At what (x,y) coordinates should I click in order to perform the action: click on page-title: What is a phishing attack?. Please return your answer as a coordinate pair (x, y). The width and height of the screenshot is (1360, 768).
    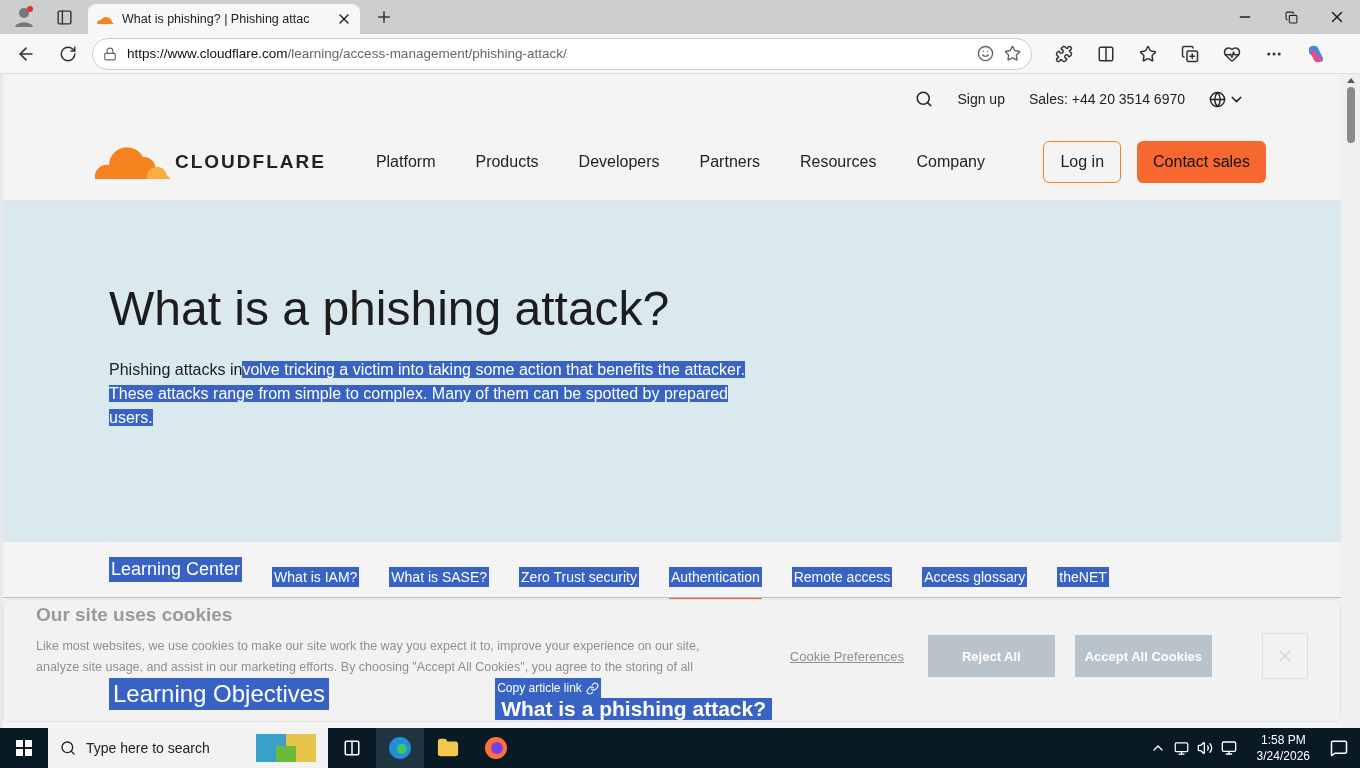
    Looking at the image, I should click on (390, 308).